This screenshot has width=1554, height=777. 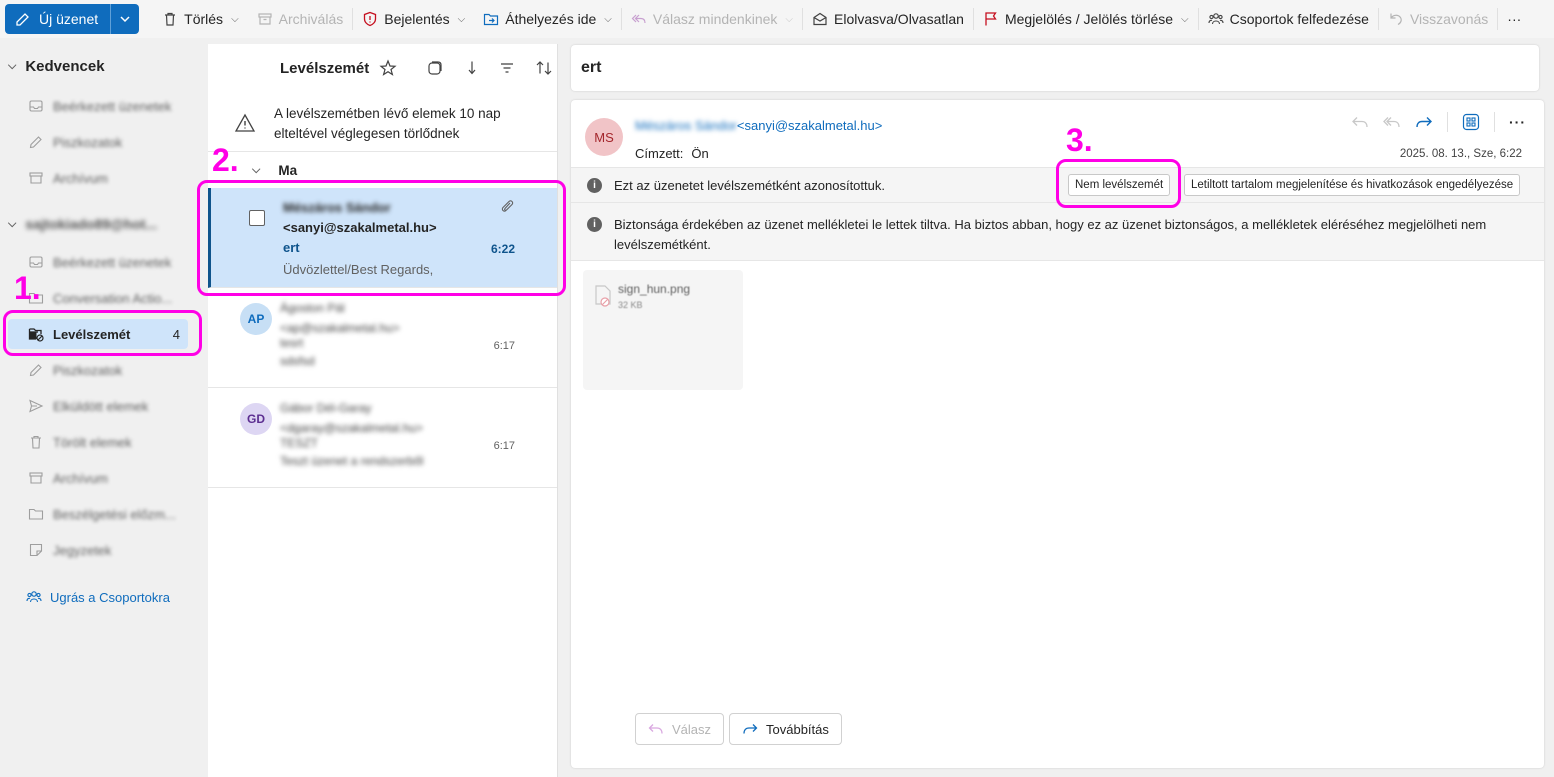 What do you see at coordinates (1447, 122) in the screenshot?
I see `action-divider` at bounding box center [1447, 122].